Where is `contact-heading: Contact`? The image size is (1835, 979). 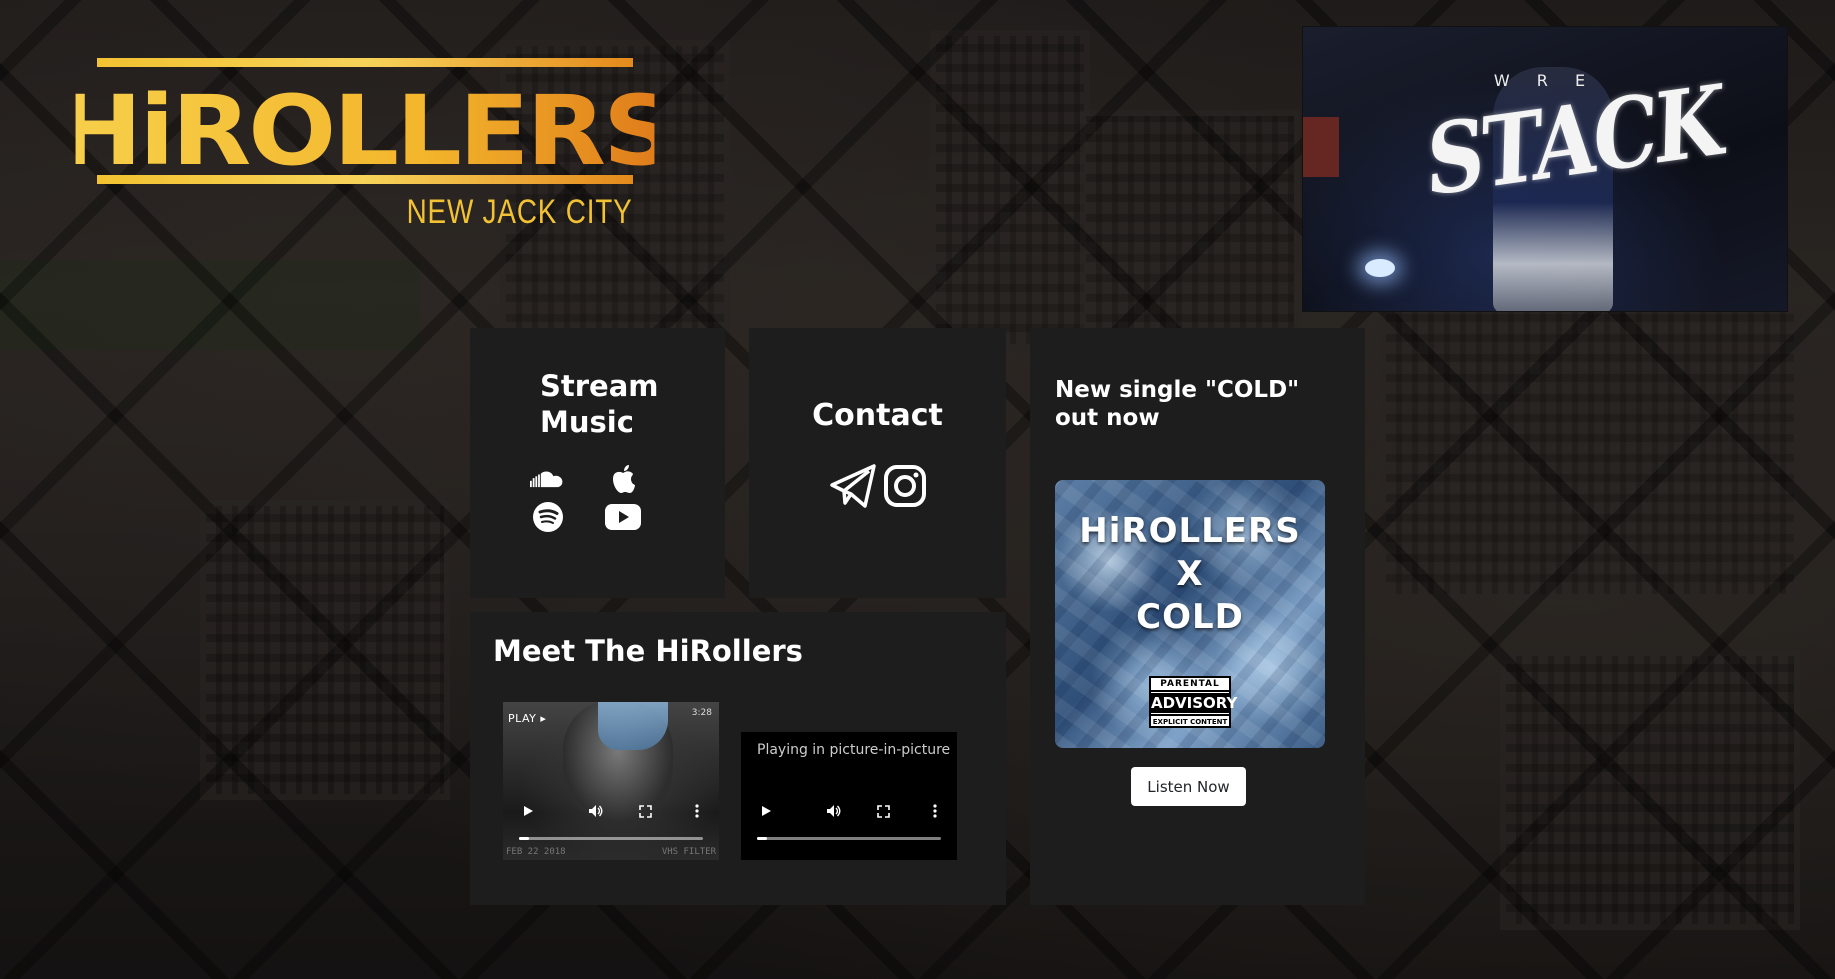
contact-heading: Contact is located at coordinates (877, 415).